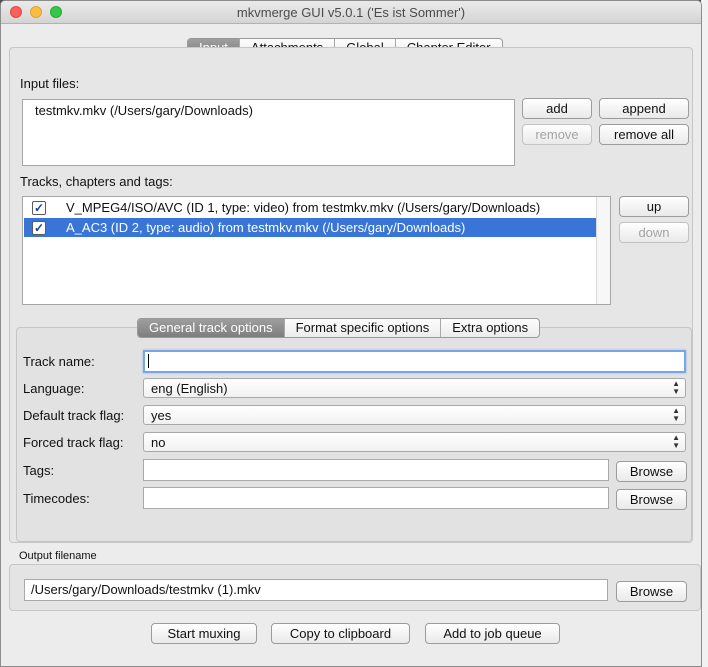 Image resolution: width=708 pixels, height=667 pixels. I want to click on window-title: mkvmerge GUI v5.0.1 ('Es ist Sommer'), so click(351, 12).